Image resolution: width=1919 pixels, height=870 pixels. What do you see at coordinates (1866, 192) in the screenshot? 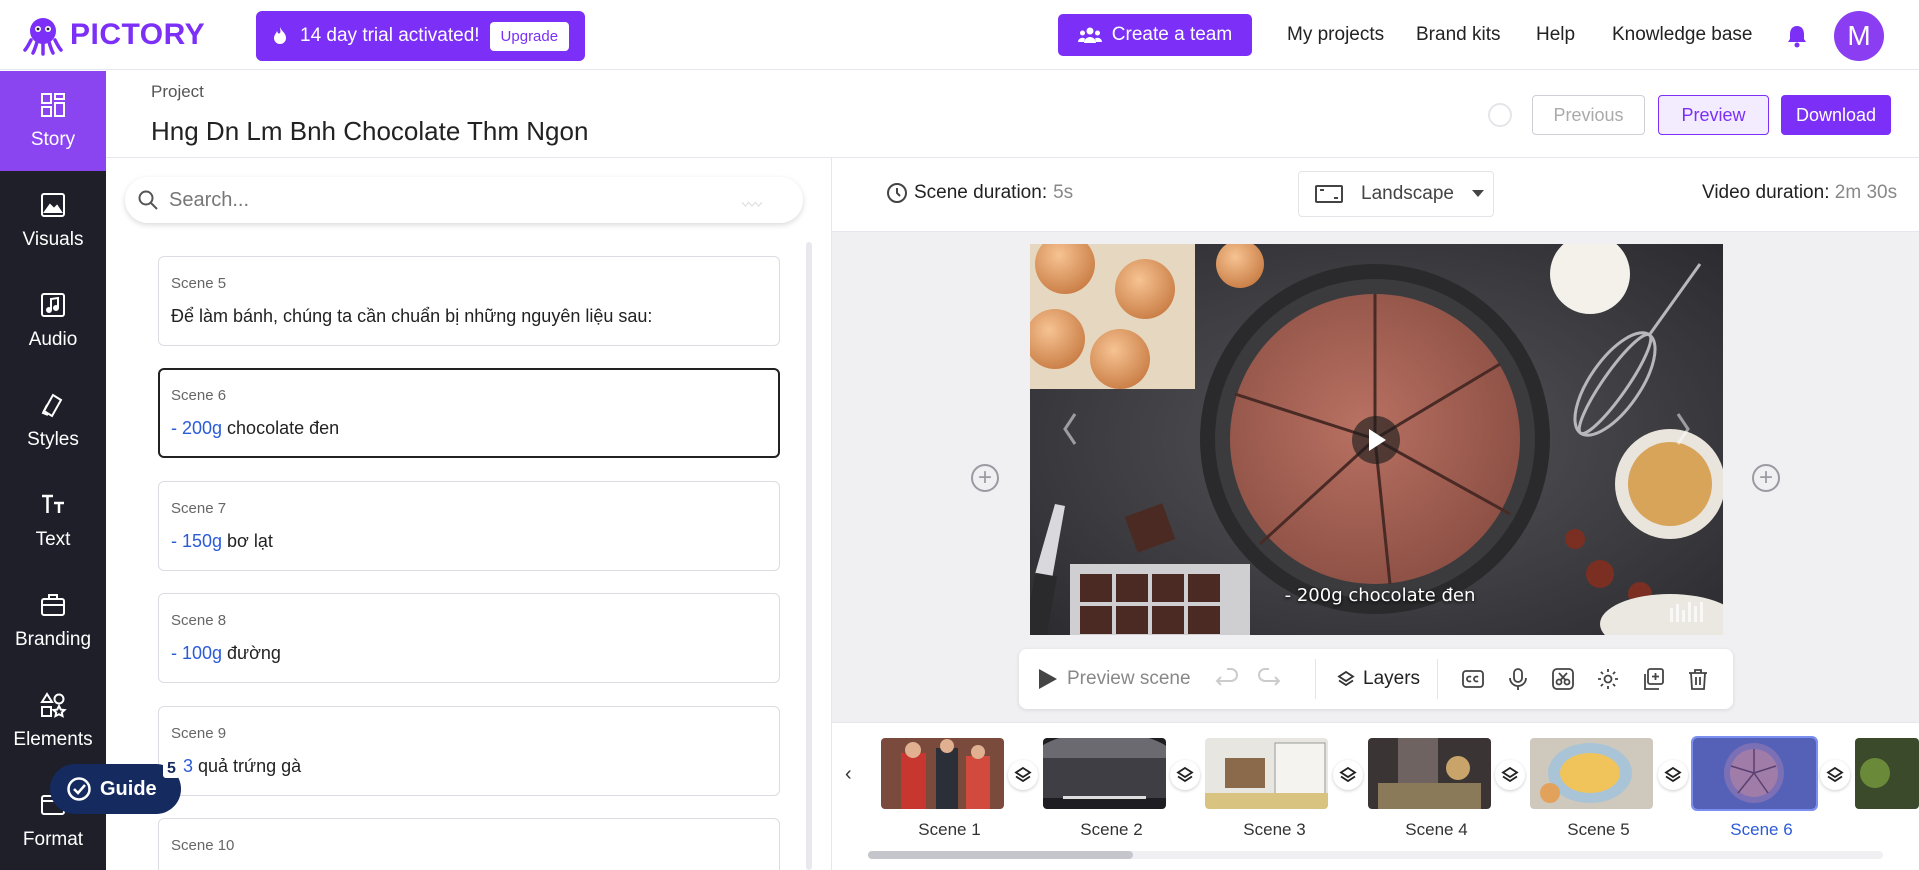
I see `video-duration-value: 2m 30s` at bounding box center [1866, 192].